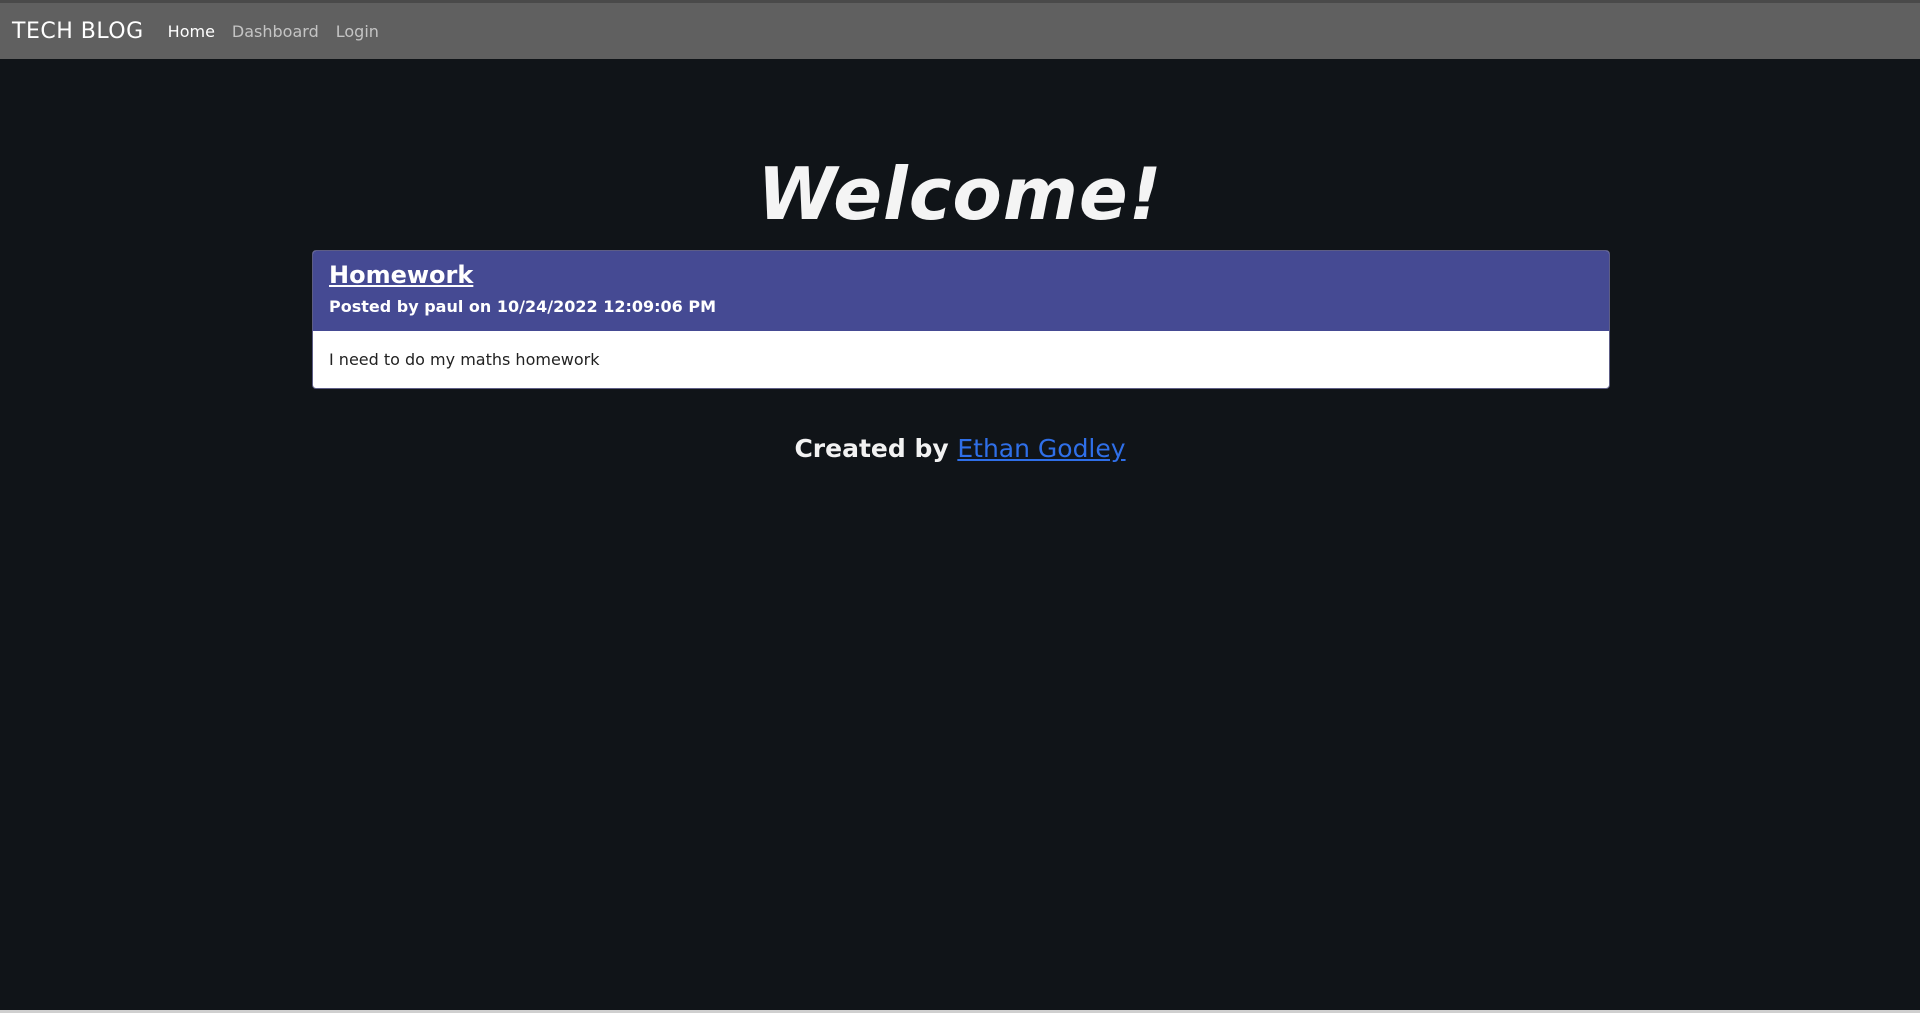 The height and width of the screenshot is (1013, 1920). Describe the element at coordinates (960, 31) in the screenshot. I see `navbar: TECH BLOG Home Dashboard Login` at that location.